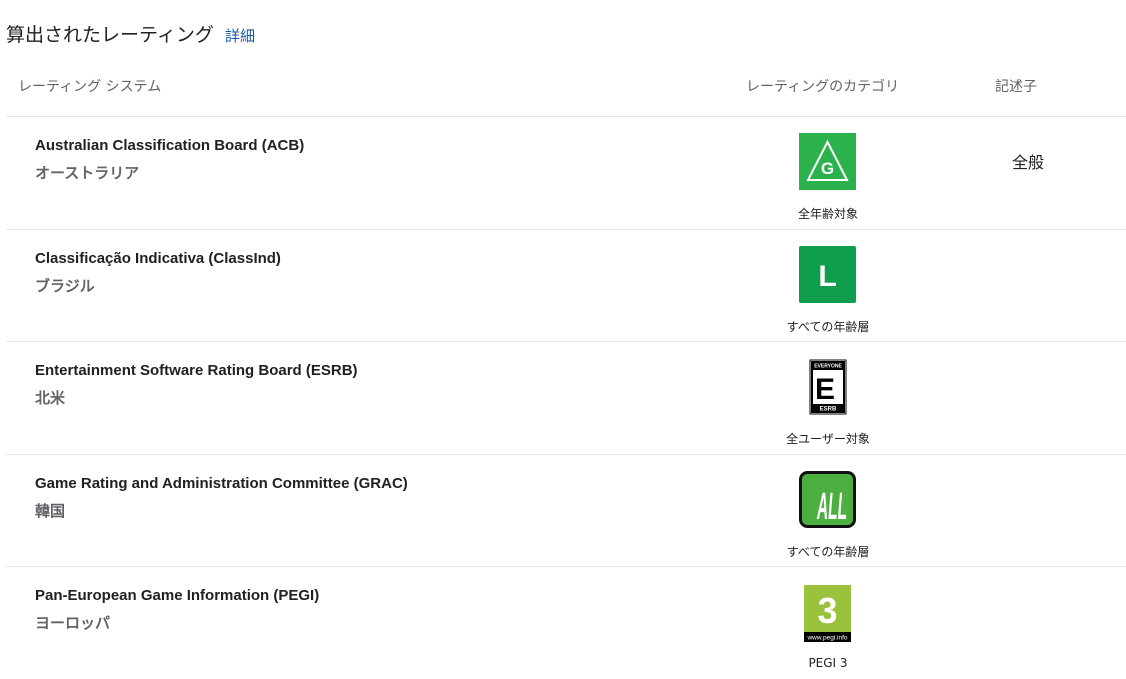 This screenshot has width=1126, height=679. What do you see at coordinates (826, 638) in the screenshot?
I see `pegi-icon-url: www.pegi.info` at bounding box center [826, 638].